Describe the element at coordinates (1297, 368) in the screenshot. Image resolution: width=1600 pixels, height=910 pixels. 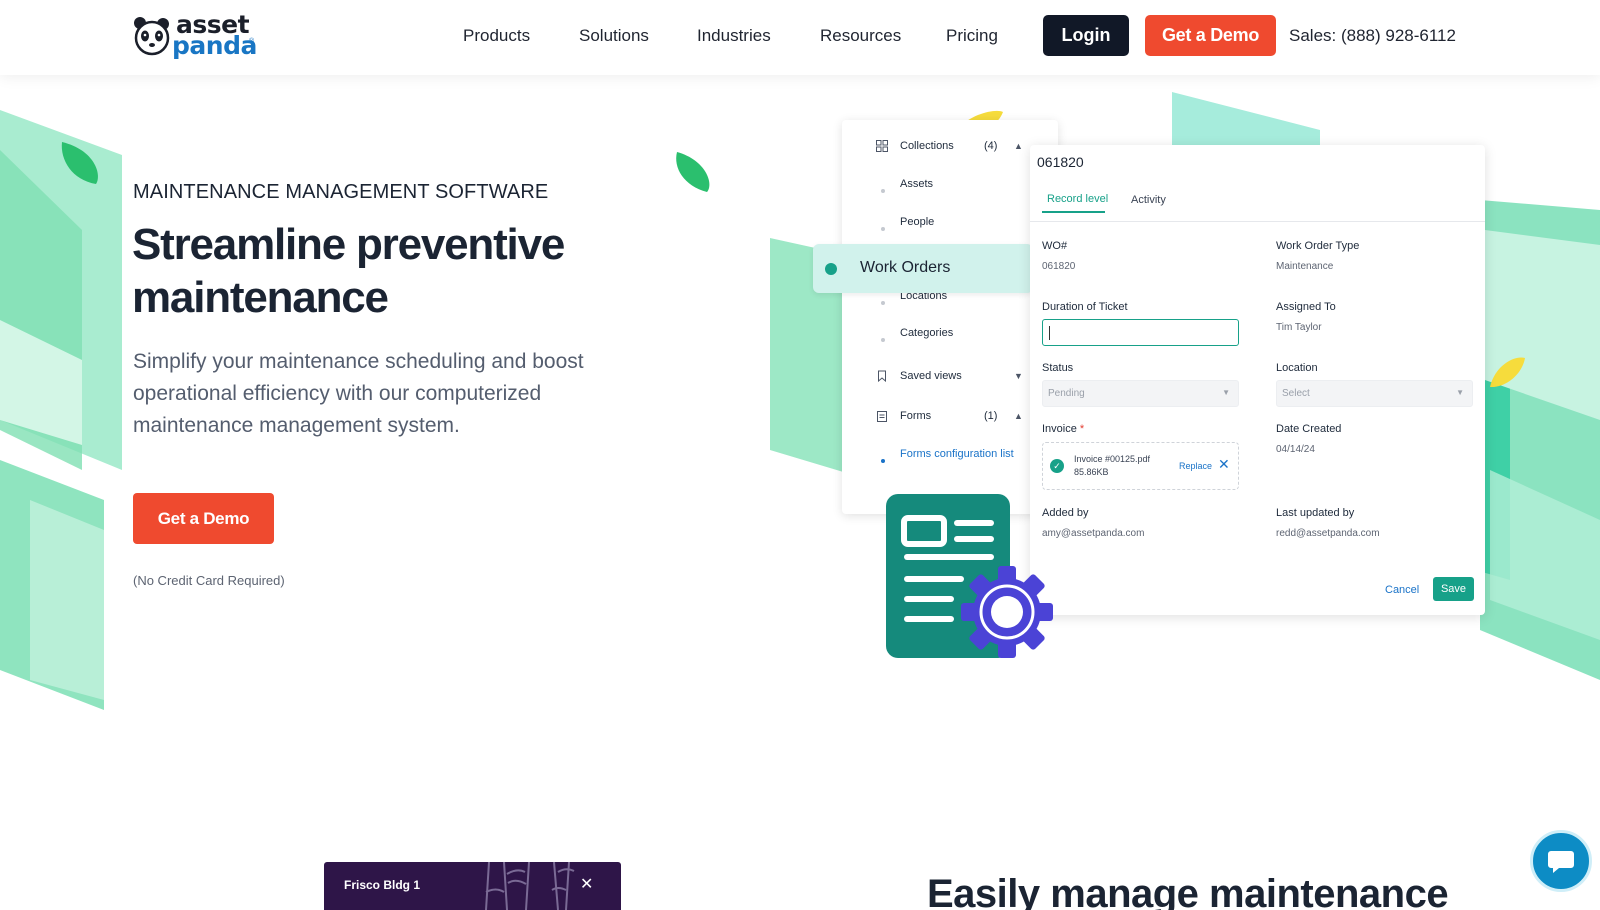
I see `field-label: Location` at that location.